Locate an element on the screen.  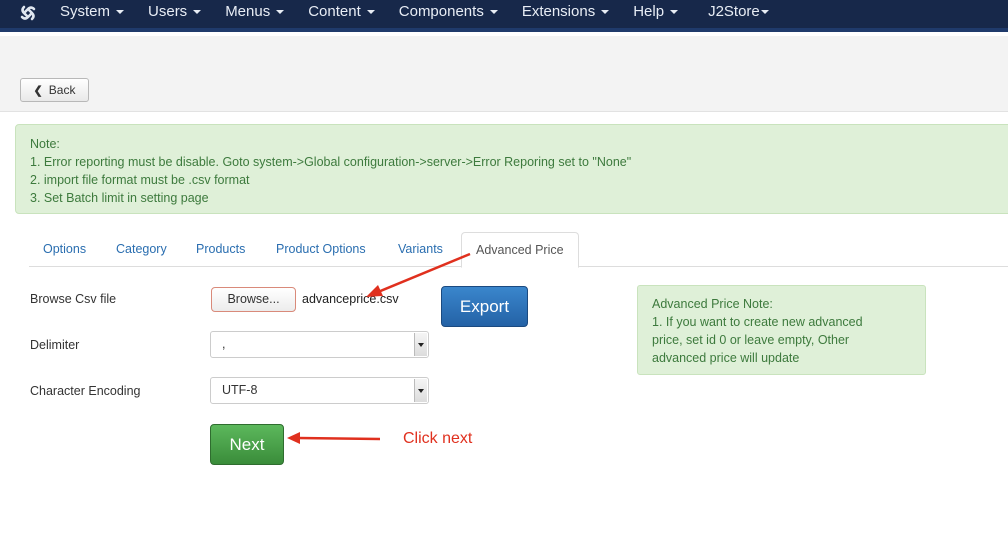
tab-category: Category is located at coordinates (141, 249).